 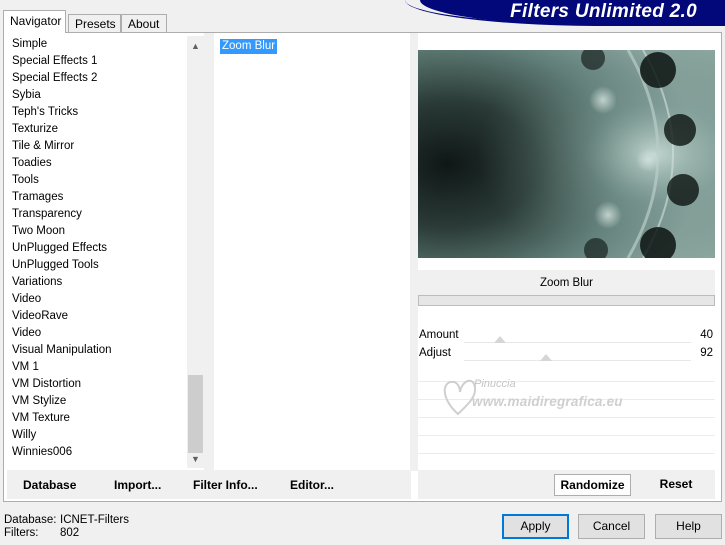 What do you see at coordinates (97, 163) in the screenshot?
I see `category-item: Toadies` at bounding box center [97, 163].